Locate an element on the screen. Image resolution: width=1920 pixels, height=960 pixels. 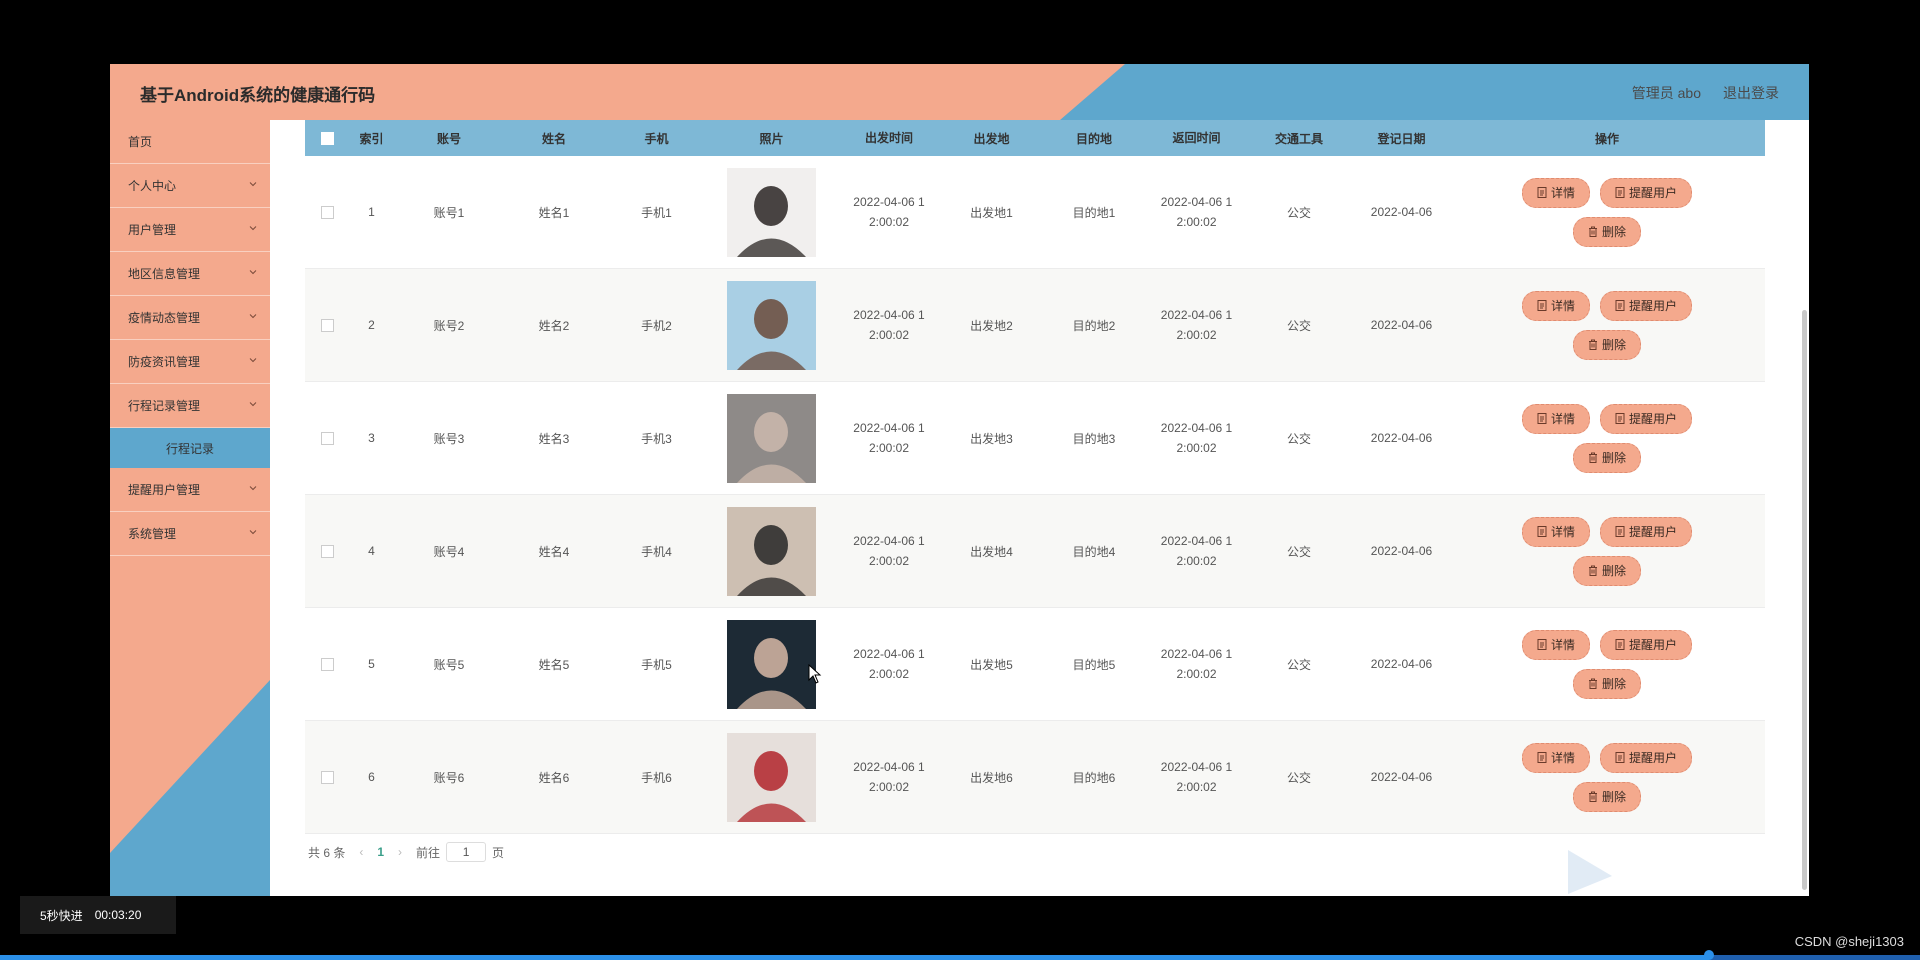
cell-phone: 手机5 is located at coordinates (656, 664).